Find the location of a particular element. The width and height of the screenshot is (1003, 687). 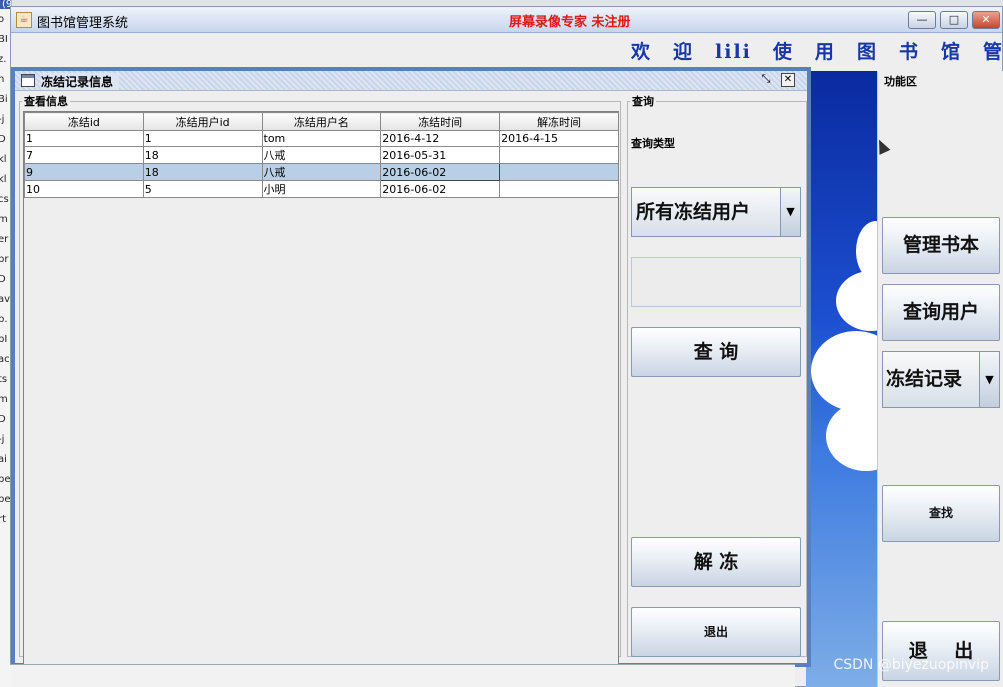

column-header-unfreeze-time: 解冻时间 is located at coordinates (559, 121).